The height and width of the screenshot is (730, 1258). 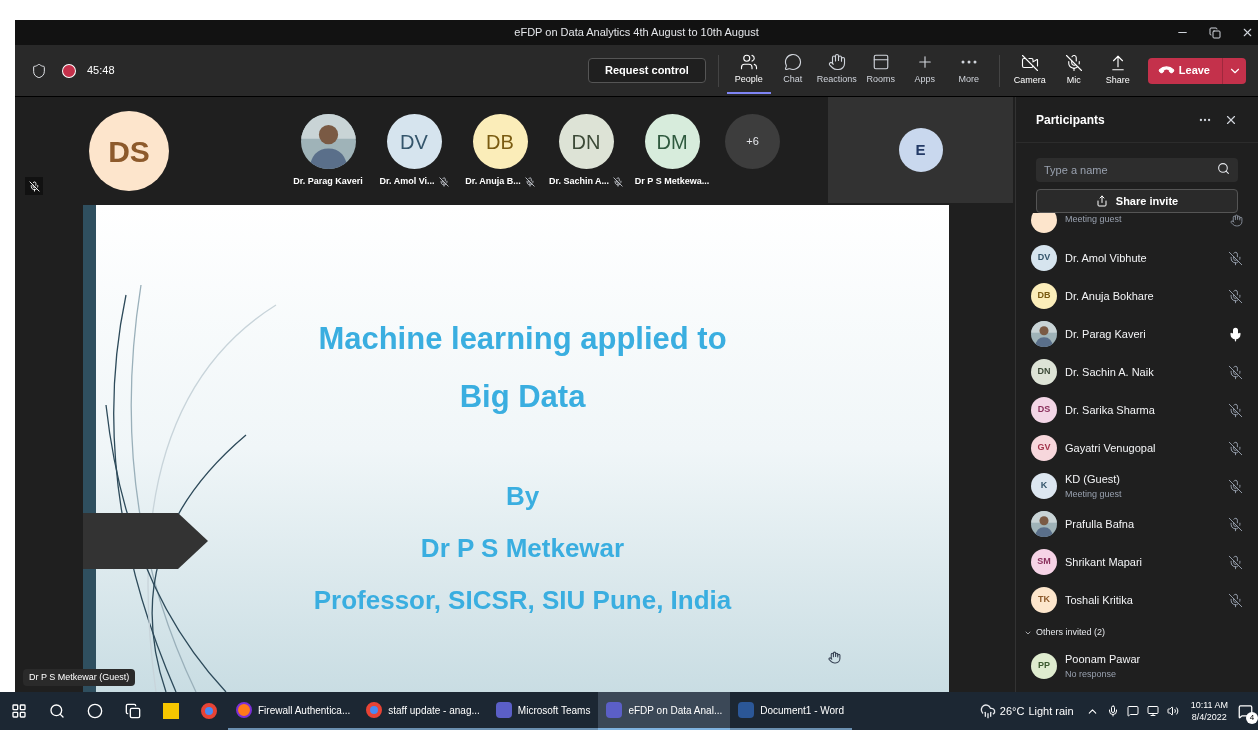 I want to click on mic-icon, so click(x=1112, y=711).